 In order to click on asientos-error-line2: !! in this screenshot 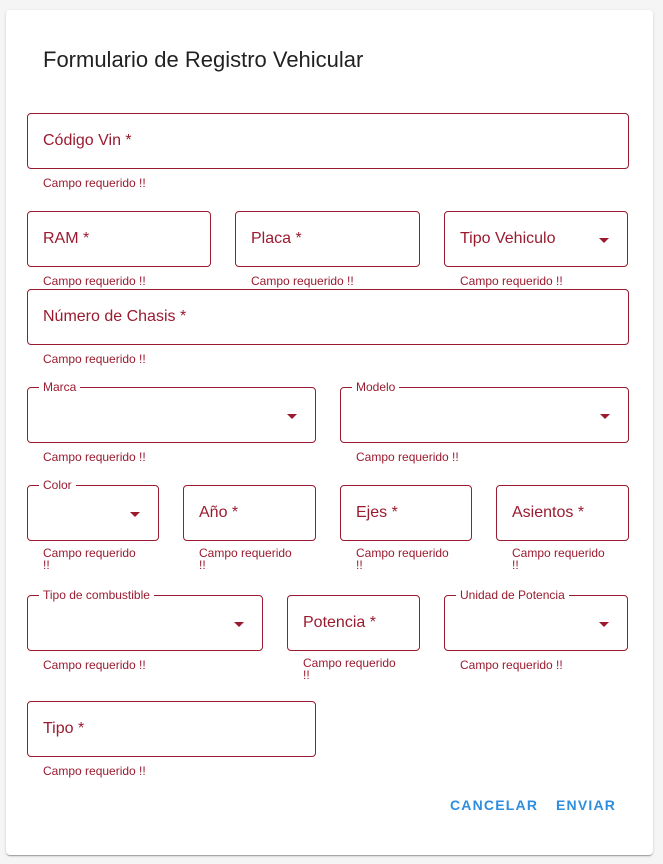, I will do `click(515, 565)`.